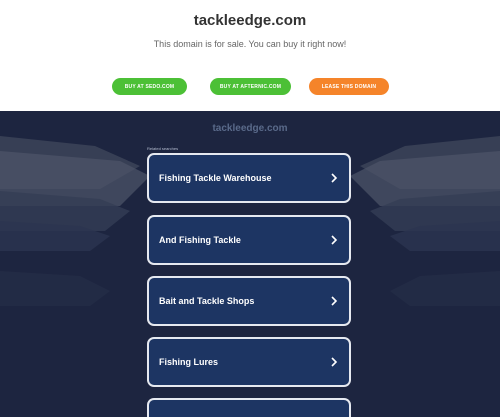 This screenshot has width=500, height=417. Describe the element at coordinates (200, 240) in the screenshot. I see `search-item-label: And Fishing Tackle` at that location.